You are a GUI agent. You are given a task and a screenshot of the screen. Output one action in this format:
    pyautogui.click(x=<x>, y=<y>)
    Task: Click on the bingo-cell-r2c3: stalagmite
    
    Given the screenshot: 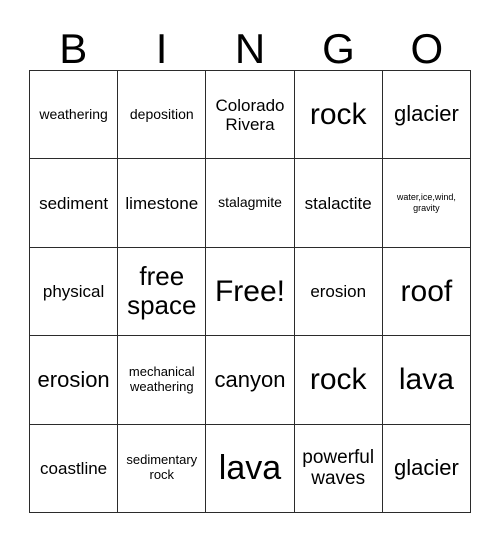 What is the action you would take?
    pyautogui.click(x=250, y=203)
    